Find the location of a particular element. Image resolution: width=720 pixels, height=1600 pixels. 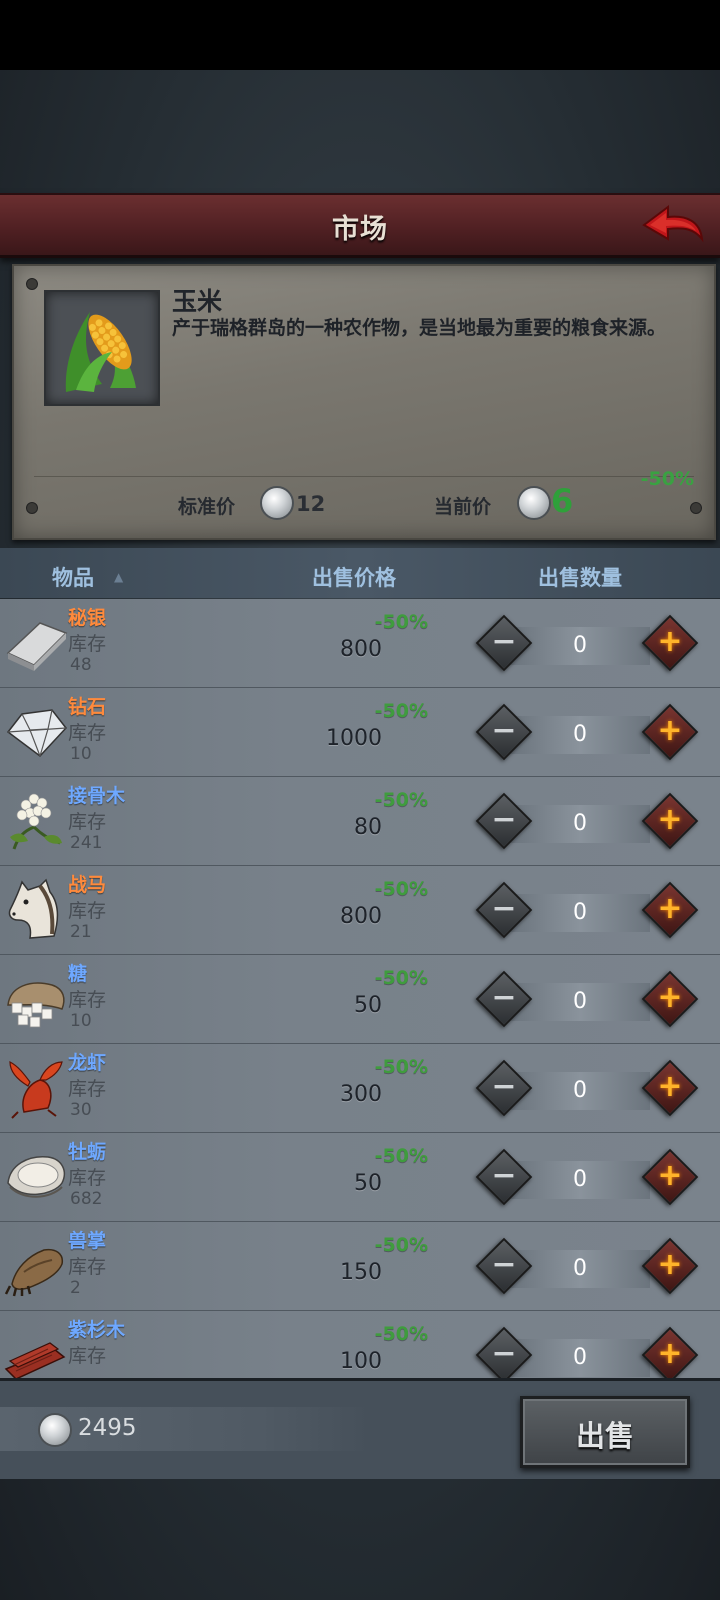

item-name: 战马 is located at coordinates (87, 885).